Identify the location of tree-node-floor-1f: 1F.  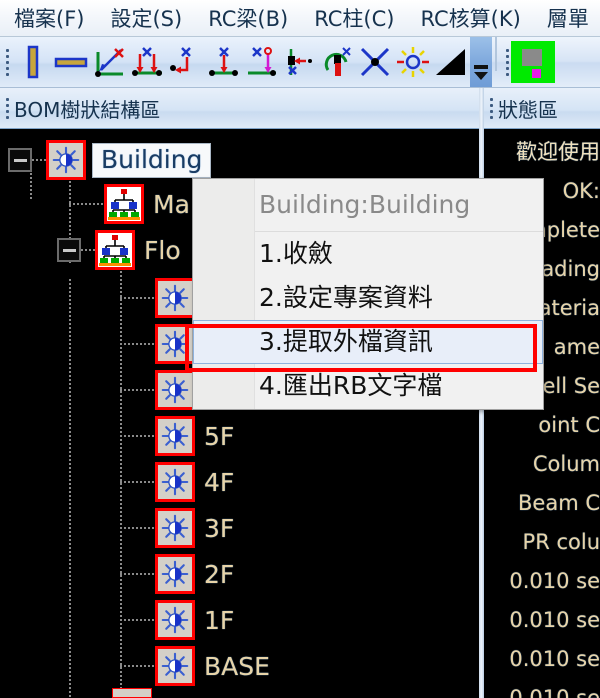
(177, 620).